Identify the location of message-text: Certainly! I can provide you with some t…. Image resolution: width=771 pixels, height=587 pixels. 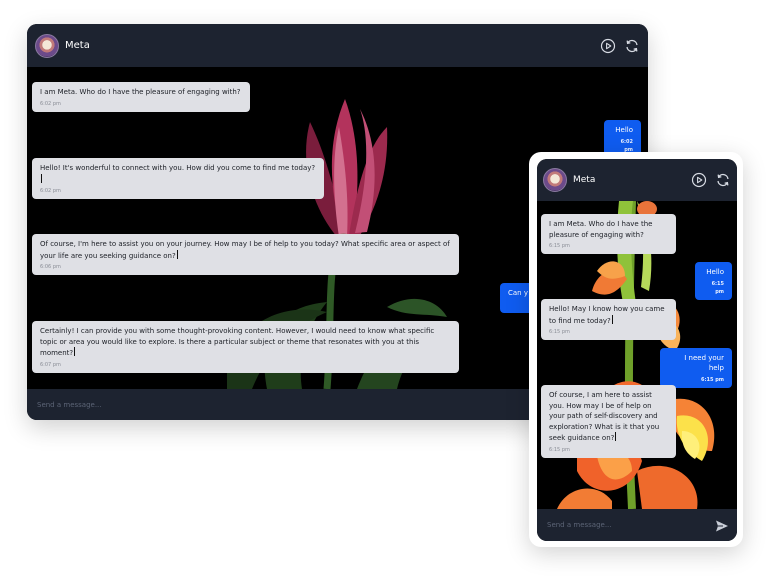
(237, 342).